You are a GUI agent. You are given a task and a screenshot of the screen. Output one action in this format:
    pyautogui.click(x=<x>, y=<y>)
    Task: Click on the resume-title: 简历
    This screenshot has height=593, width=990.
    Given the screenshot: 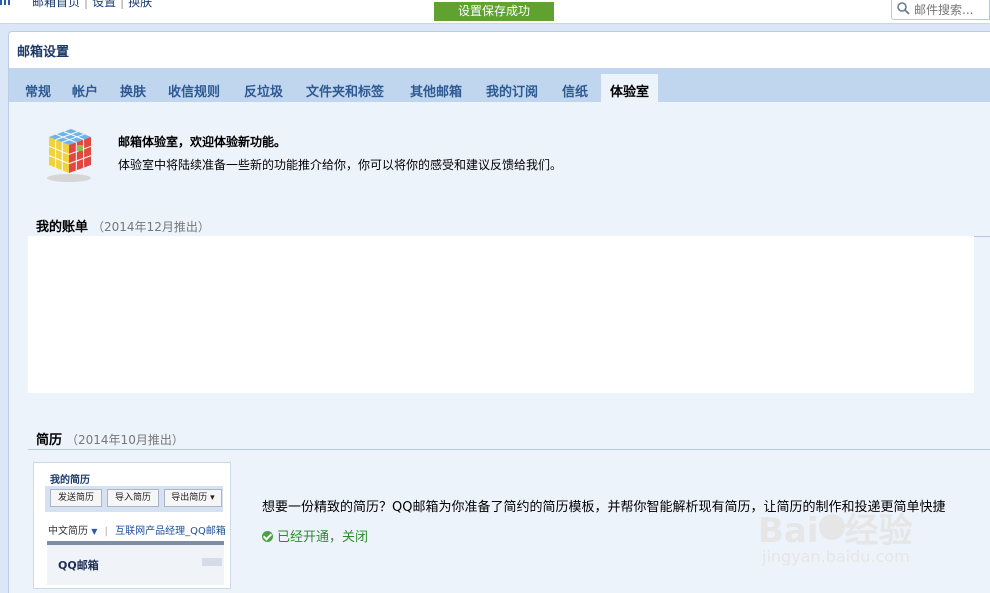 What is the action you would take?
    pyautogui.click(x=49, y=440)
    